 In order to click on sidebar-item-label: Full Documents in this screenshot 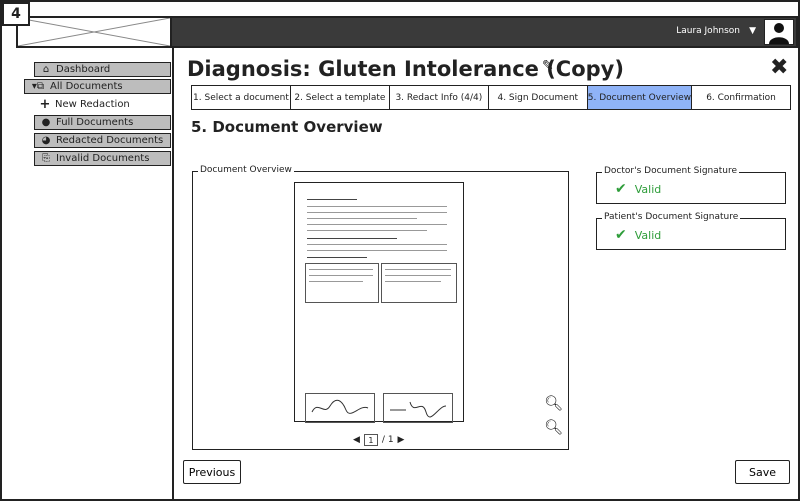, I will do `click(95, 122)`.